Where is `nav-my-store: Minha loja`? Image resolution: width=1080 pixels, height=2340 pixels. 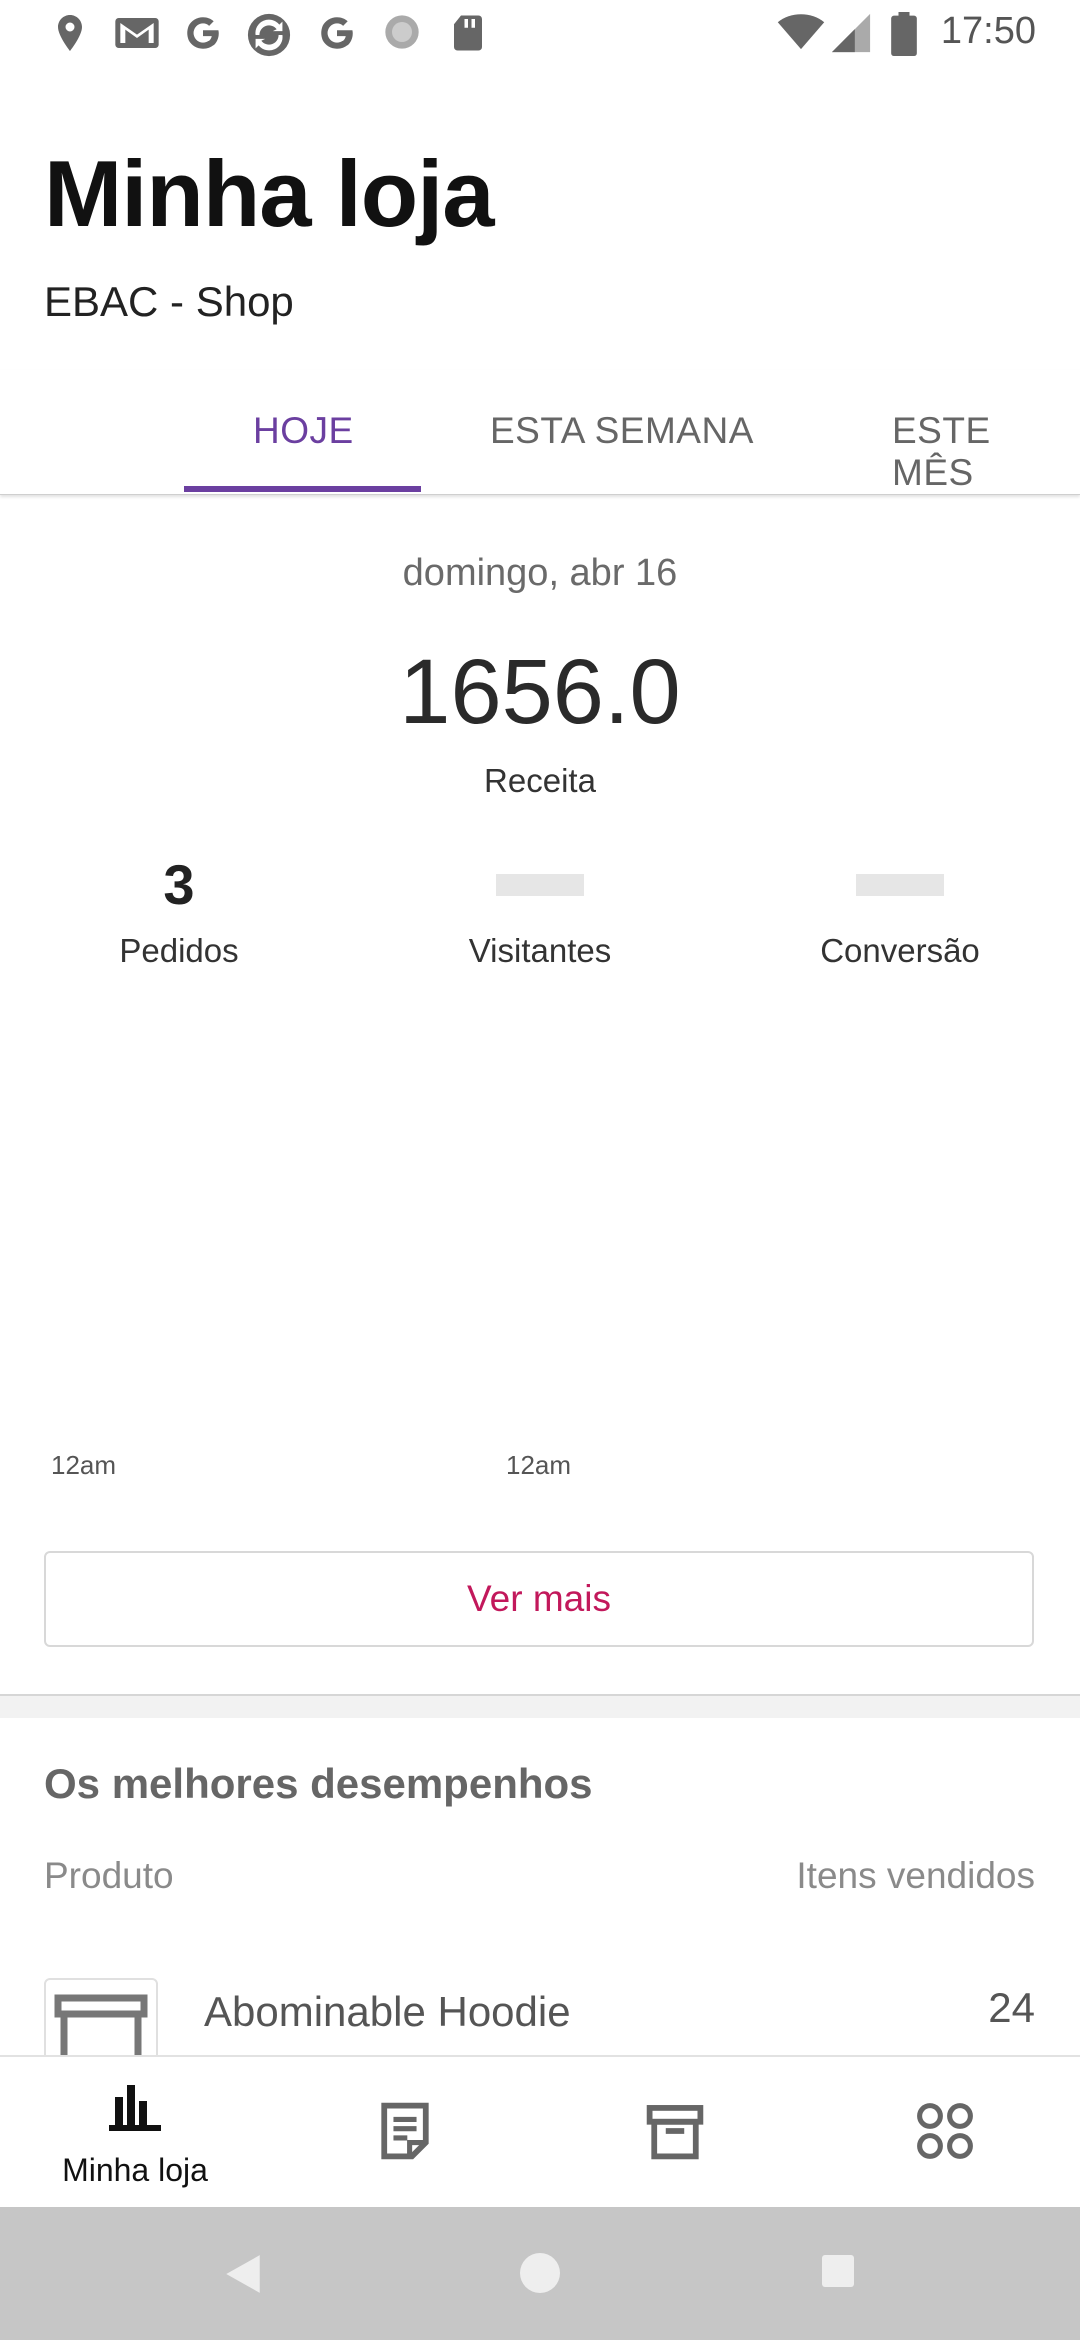
nav-my-store: Minha loja is located at coordinates (135, 2133).